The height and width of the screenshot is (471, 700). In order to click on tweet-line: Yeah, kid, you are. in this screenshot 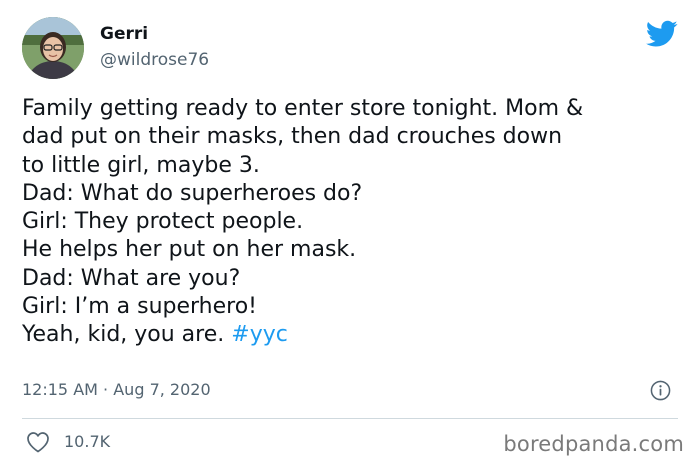, I will do `click(123, 335)`.